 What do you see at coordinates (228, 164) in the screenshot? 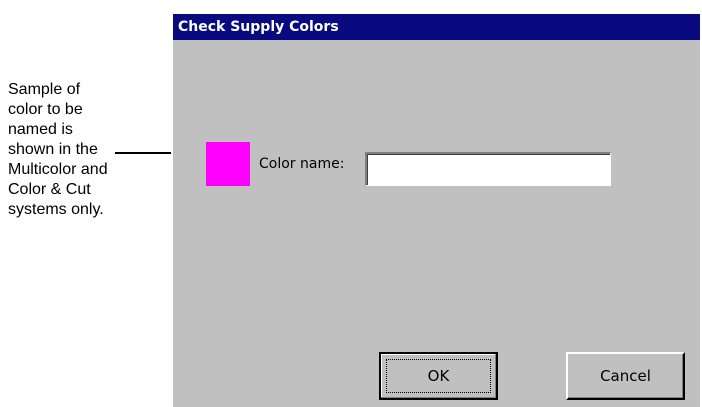
I see `color-sample-swatch` at bounding box center [228, 164].